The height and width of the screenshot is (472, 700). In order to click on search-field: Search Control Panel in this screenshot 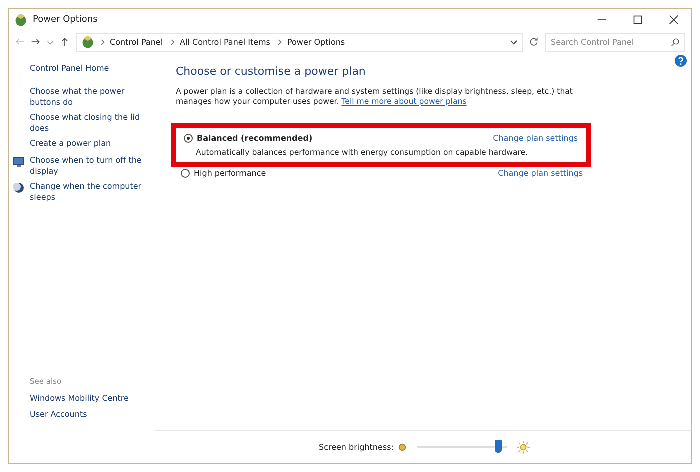, I will do `click(615, 42)`.